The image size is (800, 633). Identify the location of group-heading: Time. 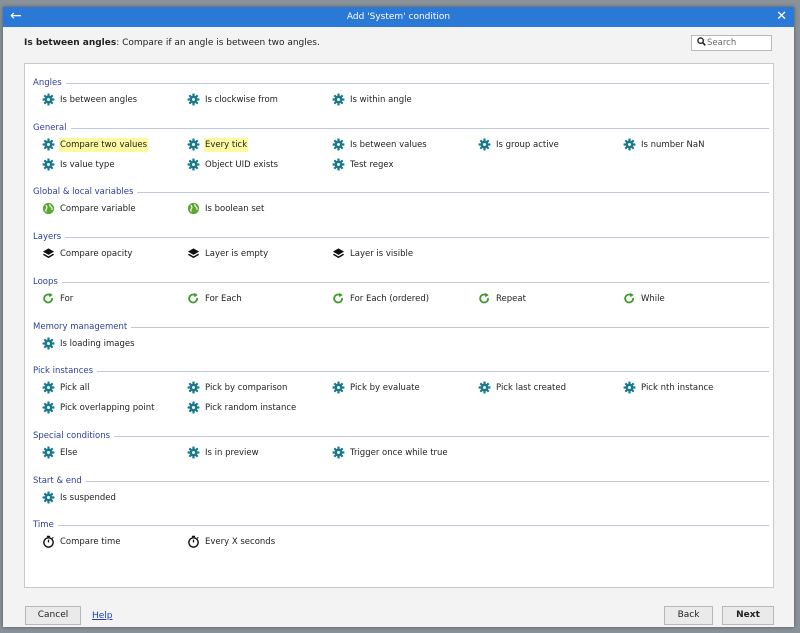
(401, 525).